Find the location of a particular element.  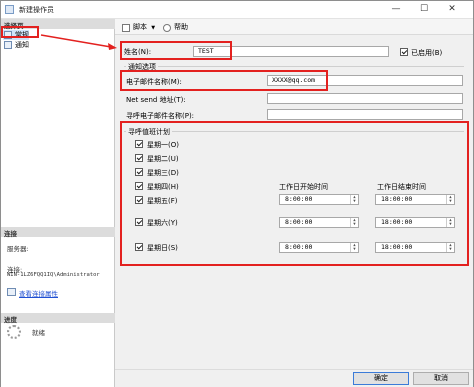

notify-separator is located at coordinates (294, 66).